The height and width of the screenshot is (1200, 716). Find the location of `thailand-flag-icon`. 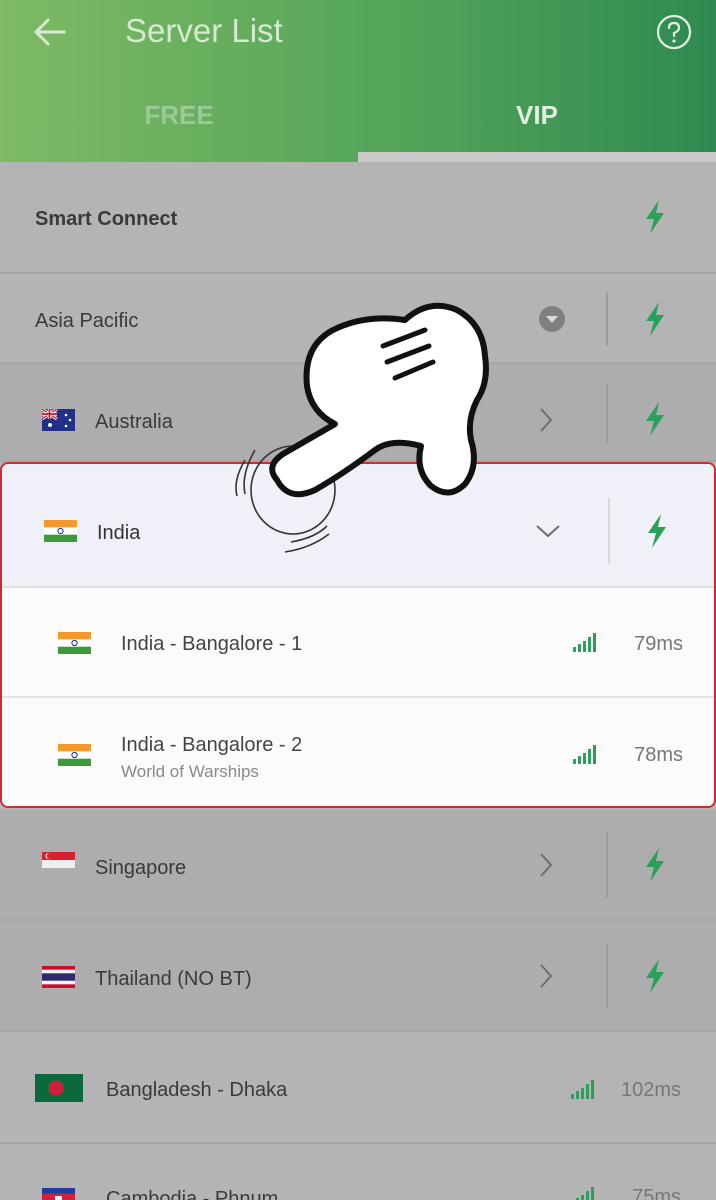

thailand-flag-icon is located at coordinates (58, 977).